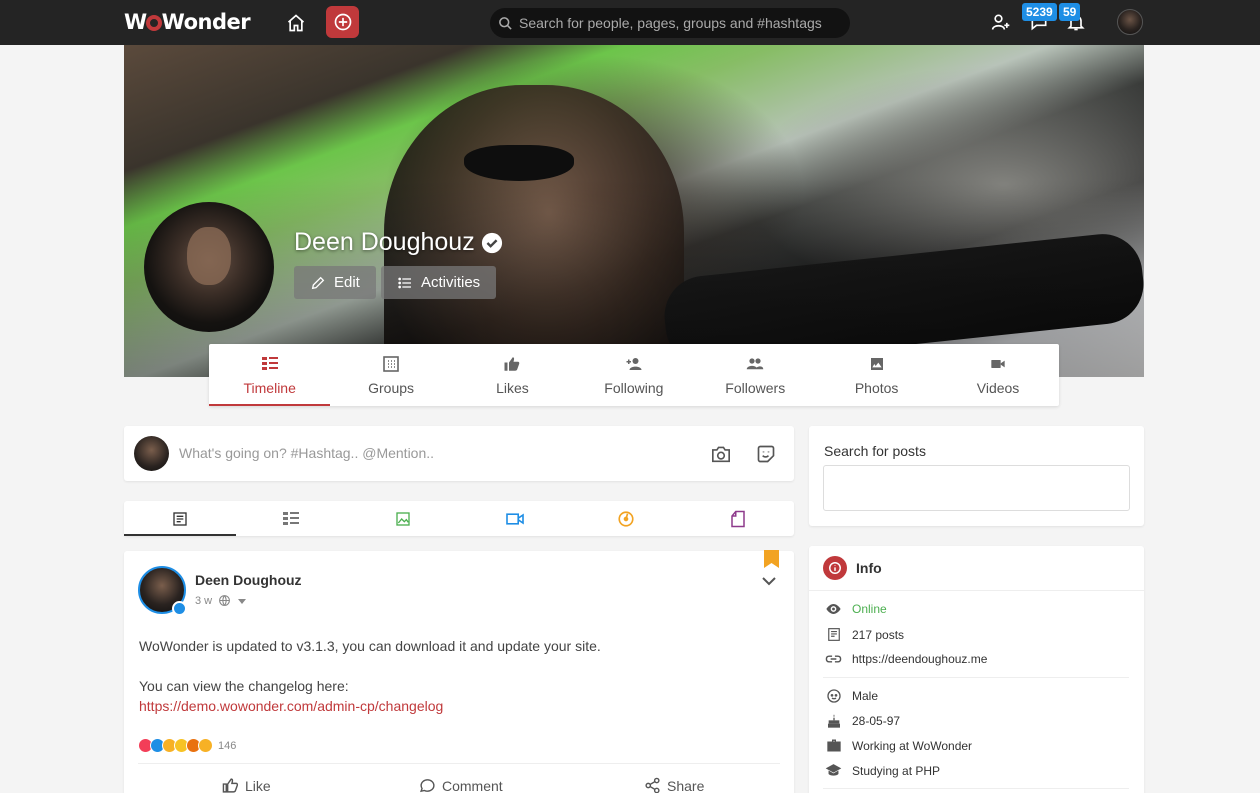  Describe the element at coordinates (244, 686) in the screenshot. I see `post-text-line-2: You can view the changelog here:` at that location.